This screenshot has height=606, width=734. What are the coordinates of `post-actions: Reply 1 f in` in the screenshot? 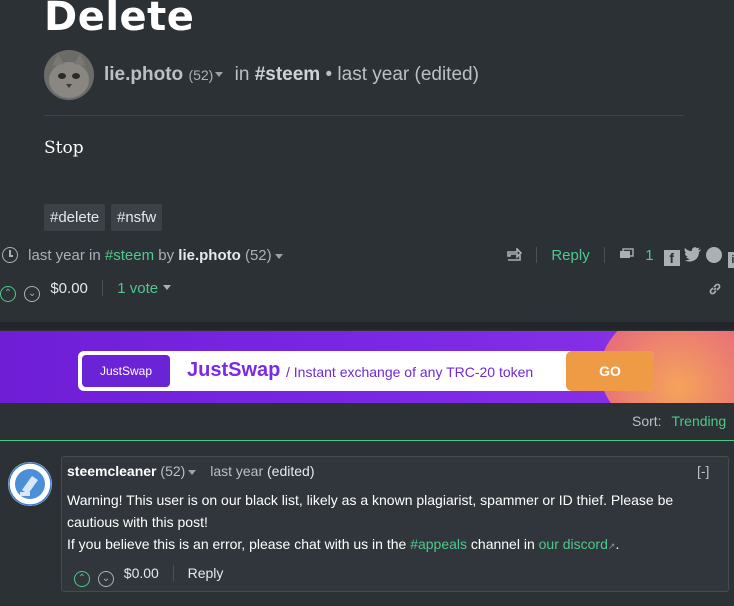 It's located at (620, 257).